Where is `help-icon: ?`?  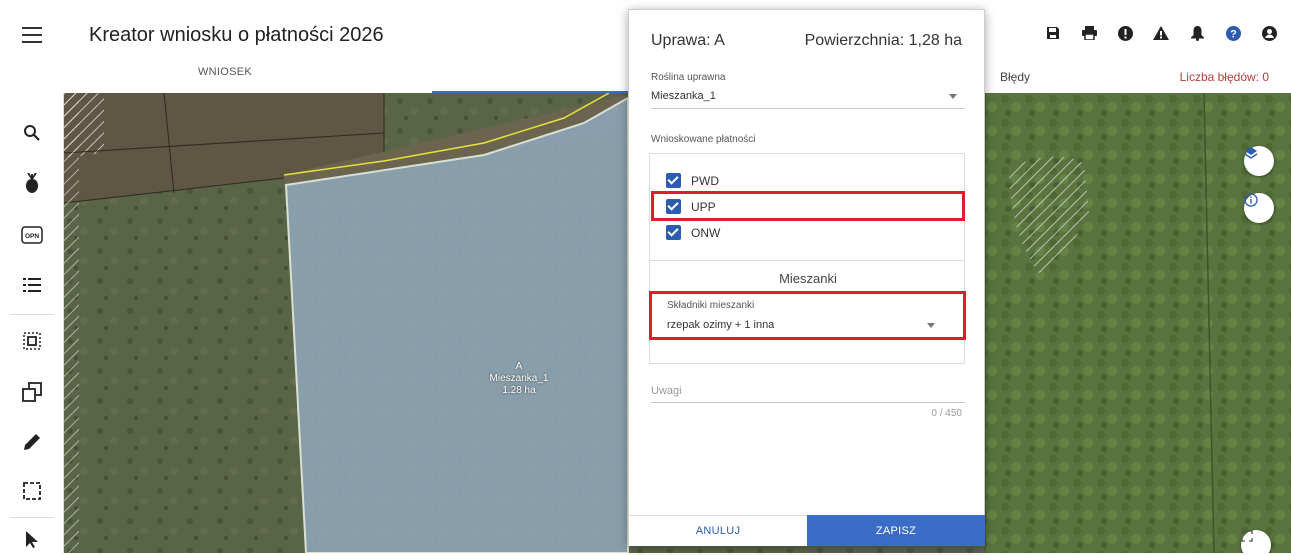
help-icon: ? is located at coordinates (1233, 33).